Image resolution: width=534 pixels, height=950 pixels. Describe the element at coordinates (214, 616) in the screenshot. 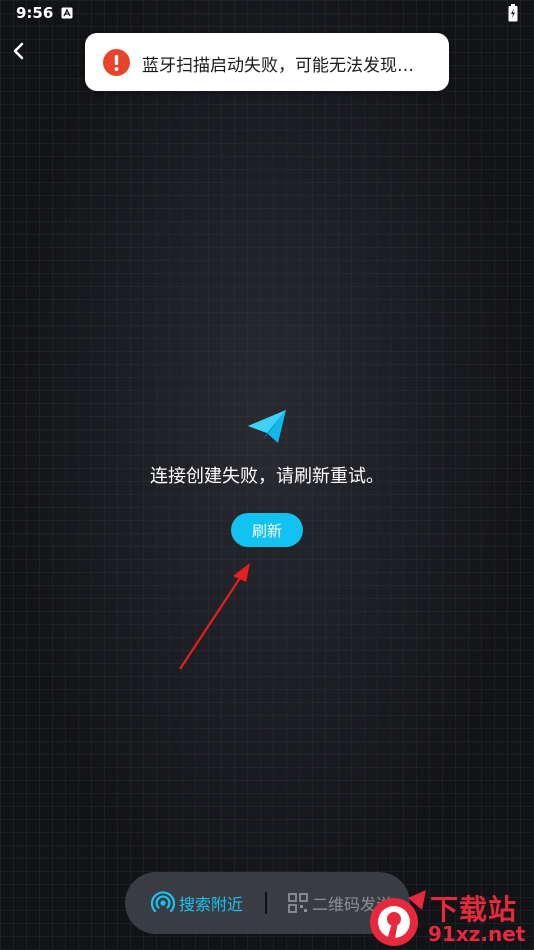

I see `red-arrow-annotation` at that location.